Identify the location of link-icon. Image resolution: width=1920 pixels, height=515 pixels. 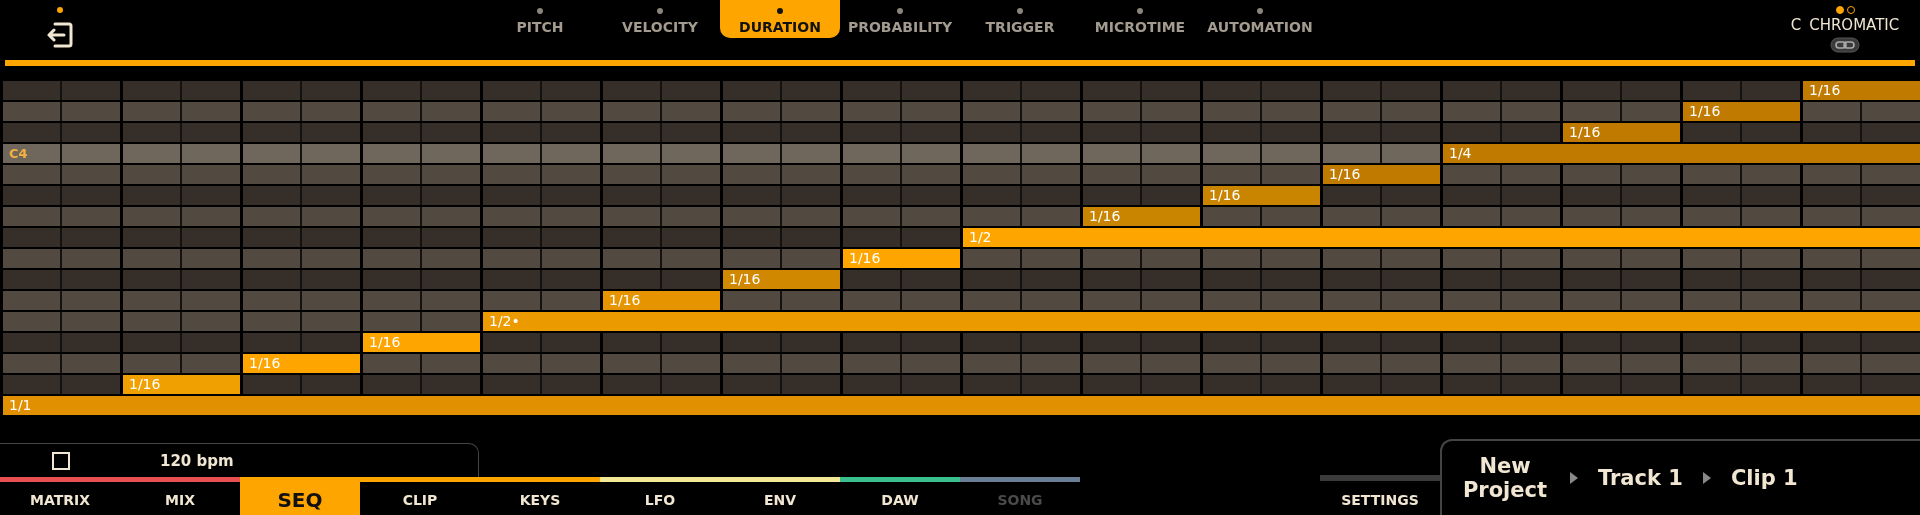
(1845, 45).